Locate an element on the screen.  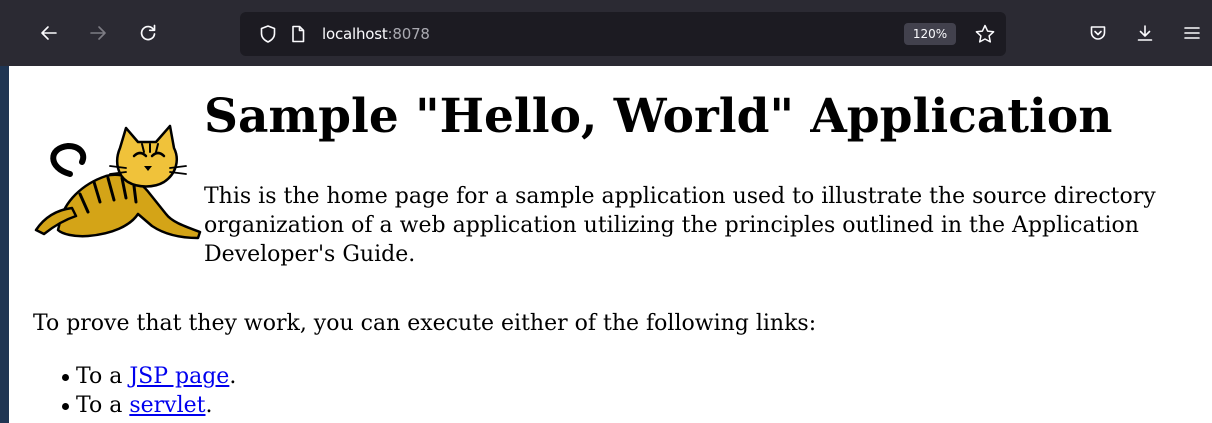
url-text: localhost:8078 is located at coordinates (376, 34).